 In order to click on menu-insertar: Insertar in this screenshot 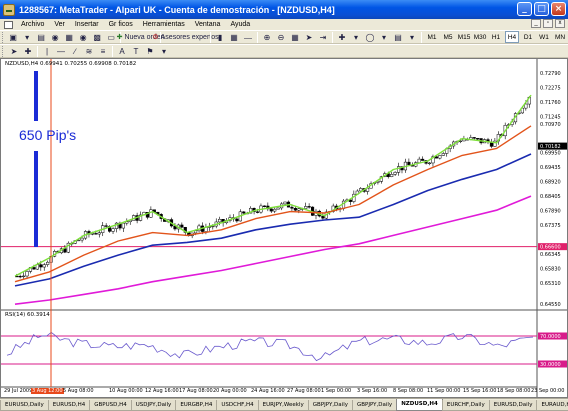, I will do `click(87, 24)`.